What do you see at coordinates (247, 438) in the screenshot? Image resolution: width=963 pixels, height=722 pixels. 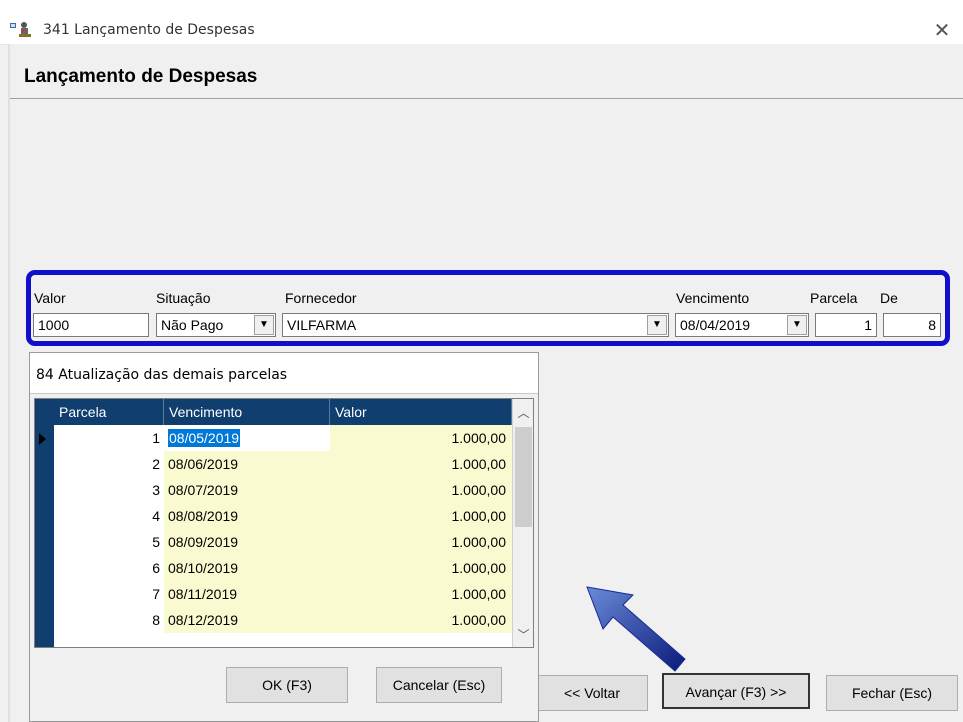 I see `cell-vencimento: 08/05/2019` at bounding box center [247, 438].